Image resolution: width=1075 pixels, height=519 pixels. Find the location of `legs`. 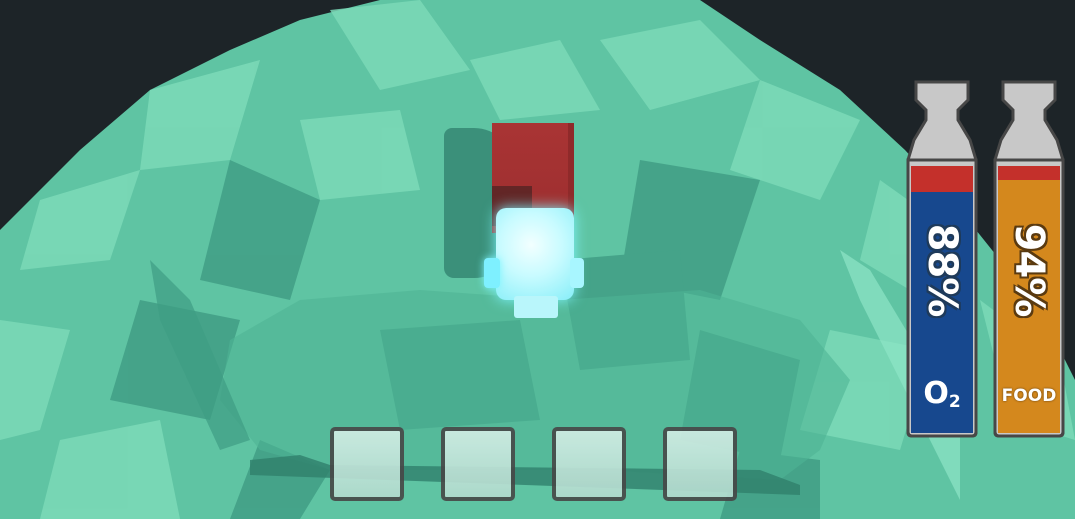

legs is located at coordinates (536, 307).